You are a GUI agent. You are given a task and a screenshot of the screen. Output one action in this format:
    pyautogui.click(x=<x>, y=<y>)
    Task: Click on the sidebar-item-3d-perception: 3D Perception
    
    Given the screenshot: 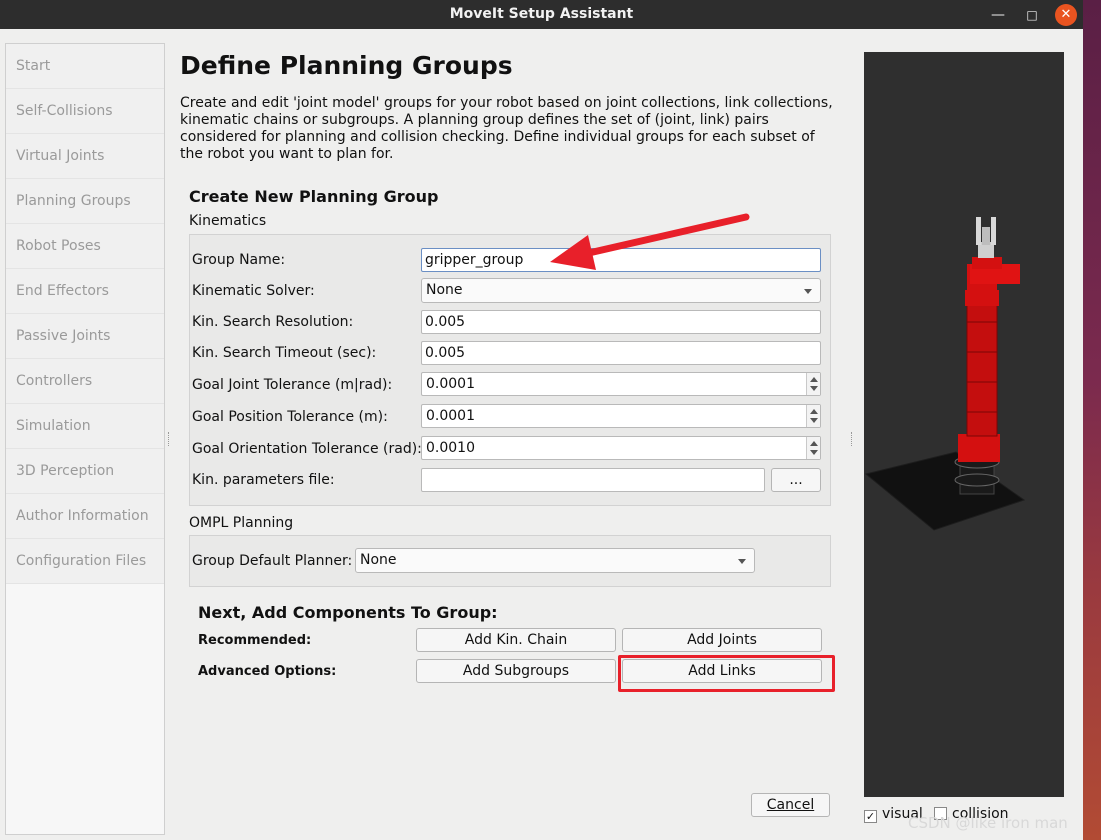 What is the action you would take?
    pyautogui.click(x=85, y=471)
    